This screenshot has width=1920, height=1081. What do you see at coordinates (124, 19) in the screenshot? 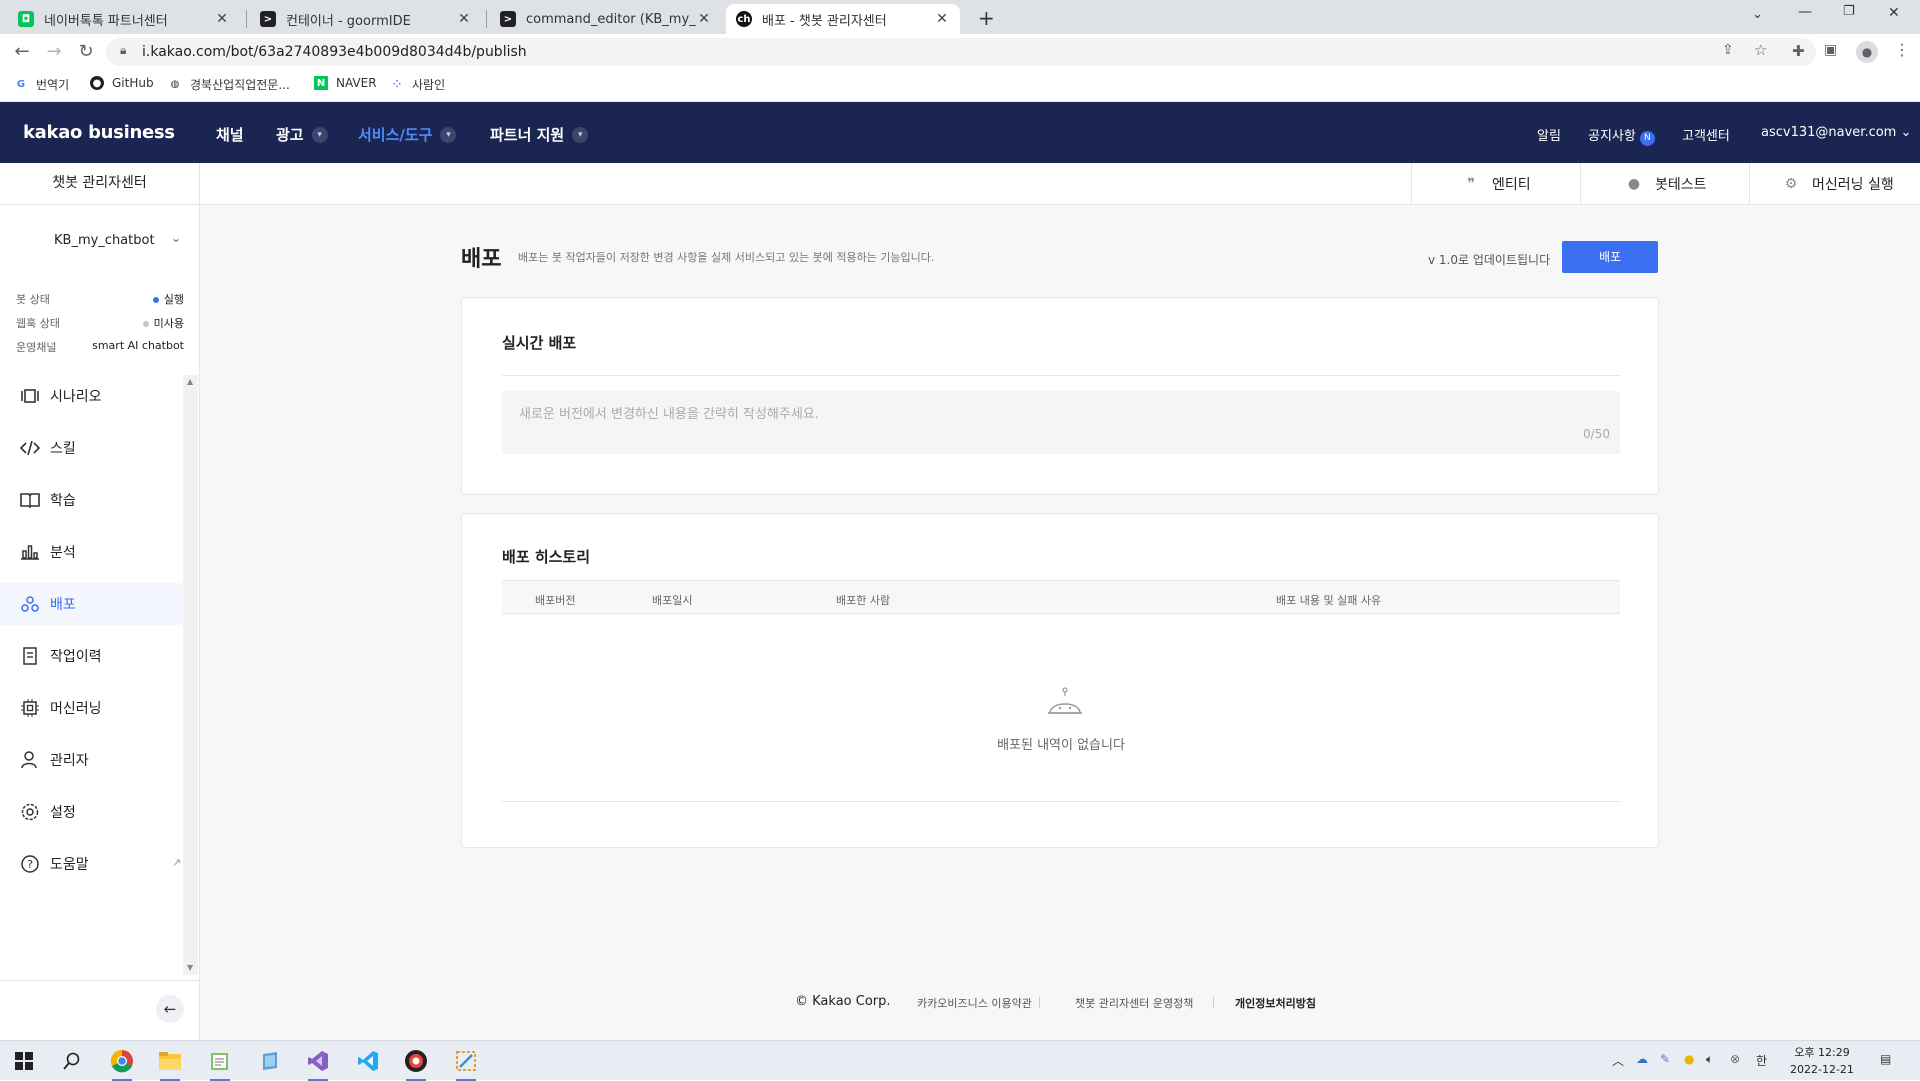
I see `tab-naver-talktalk: ◘ 네이버톡톡 파트너센터 ✕` at bounding box center [124, 19].